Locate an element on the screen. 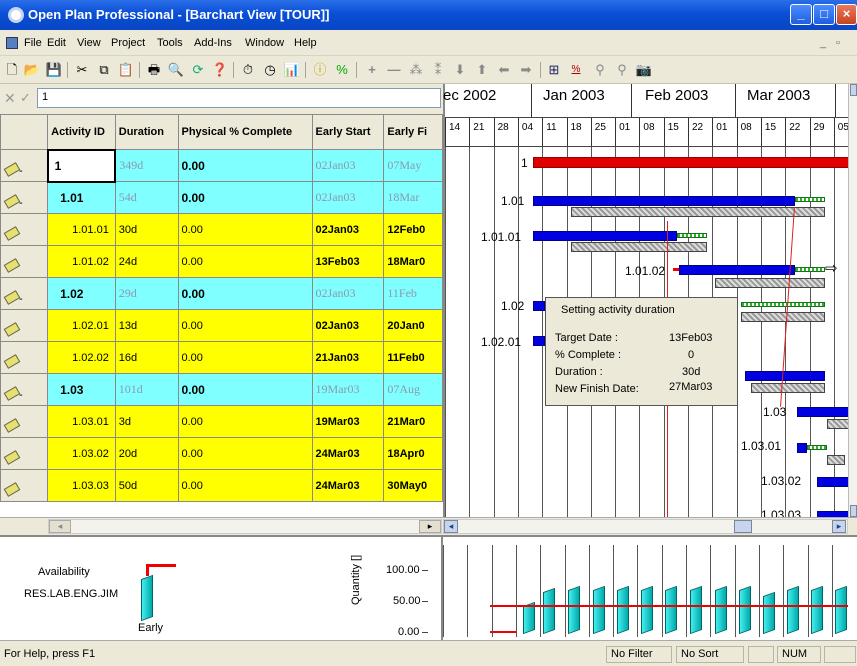 Image resolution: width=857 pixels, height=666 pixels. copy-icon: ⧉ is located at coordinates (104, 70).